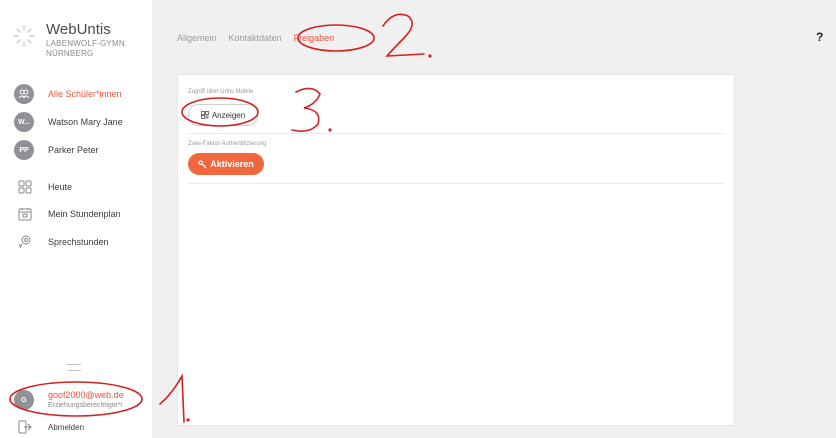 The image size is (836, 438). I want to click on key-icon, so click(202, 163).